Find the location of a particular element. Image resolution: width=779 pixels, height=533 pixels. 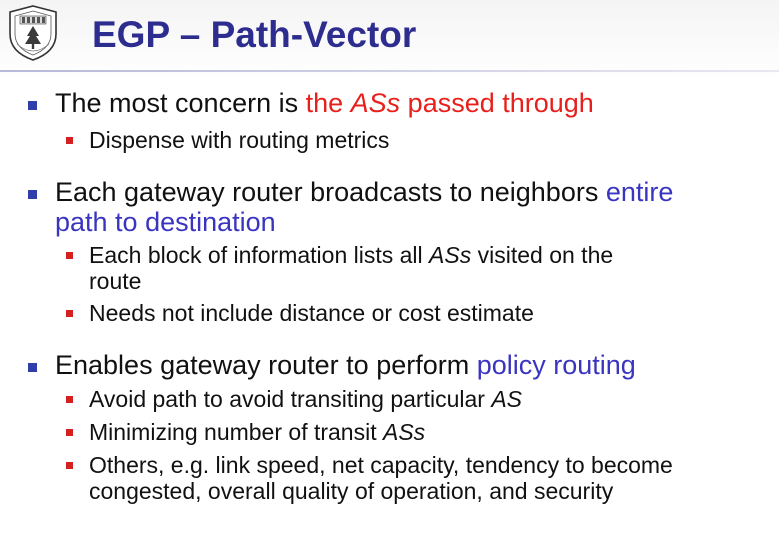

slide-title: EGP – Path-Vector is located at coordinates (254, 34).